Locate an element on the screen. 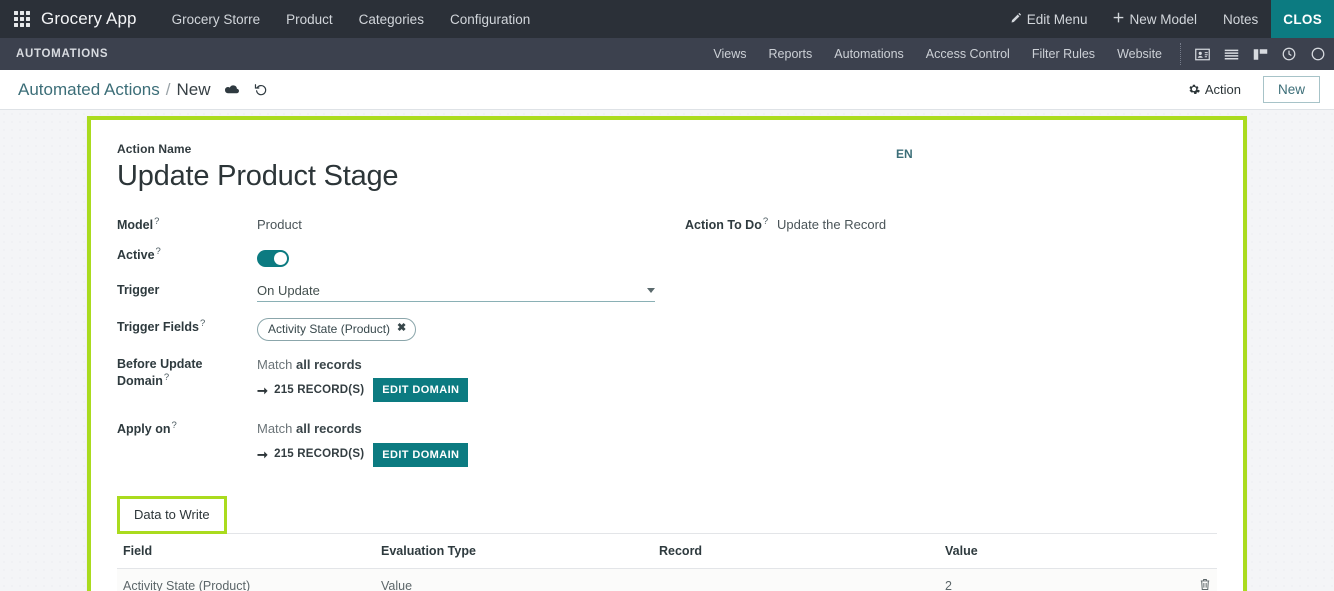 The width and height of the screenshot is (1334, 591). column-header-actions is located at coordinates (1202, 551).